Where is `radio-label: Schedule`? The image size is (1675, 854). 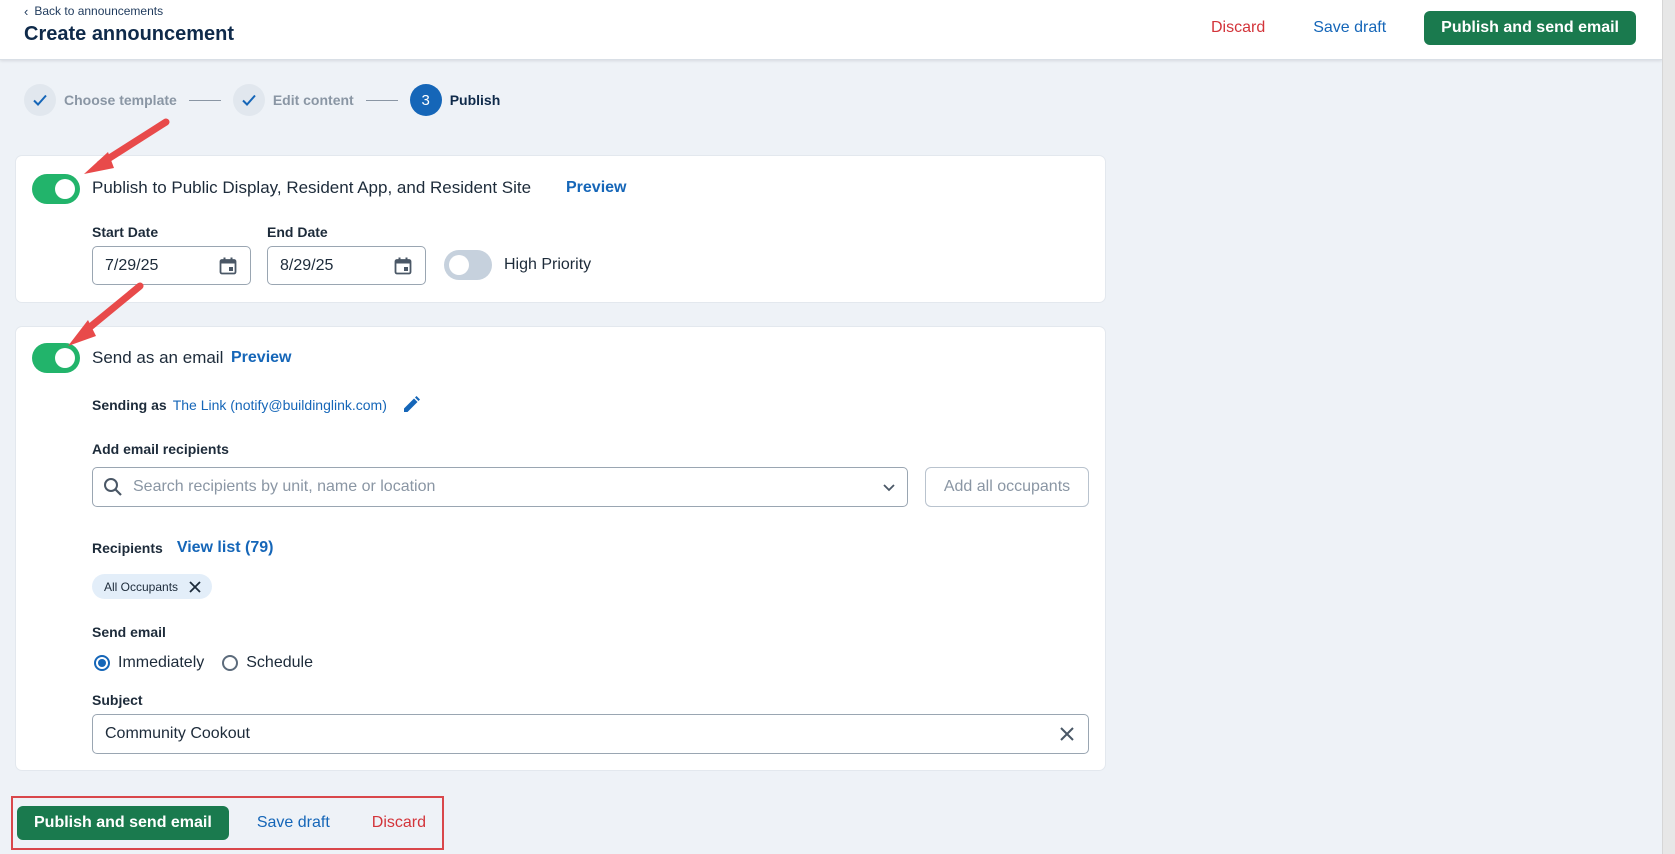
radio-label: Schedule is located at coordinates (279, 662).